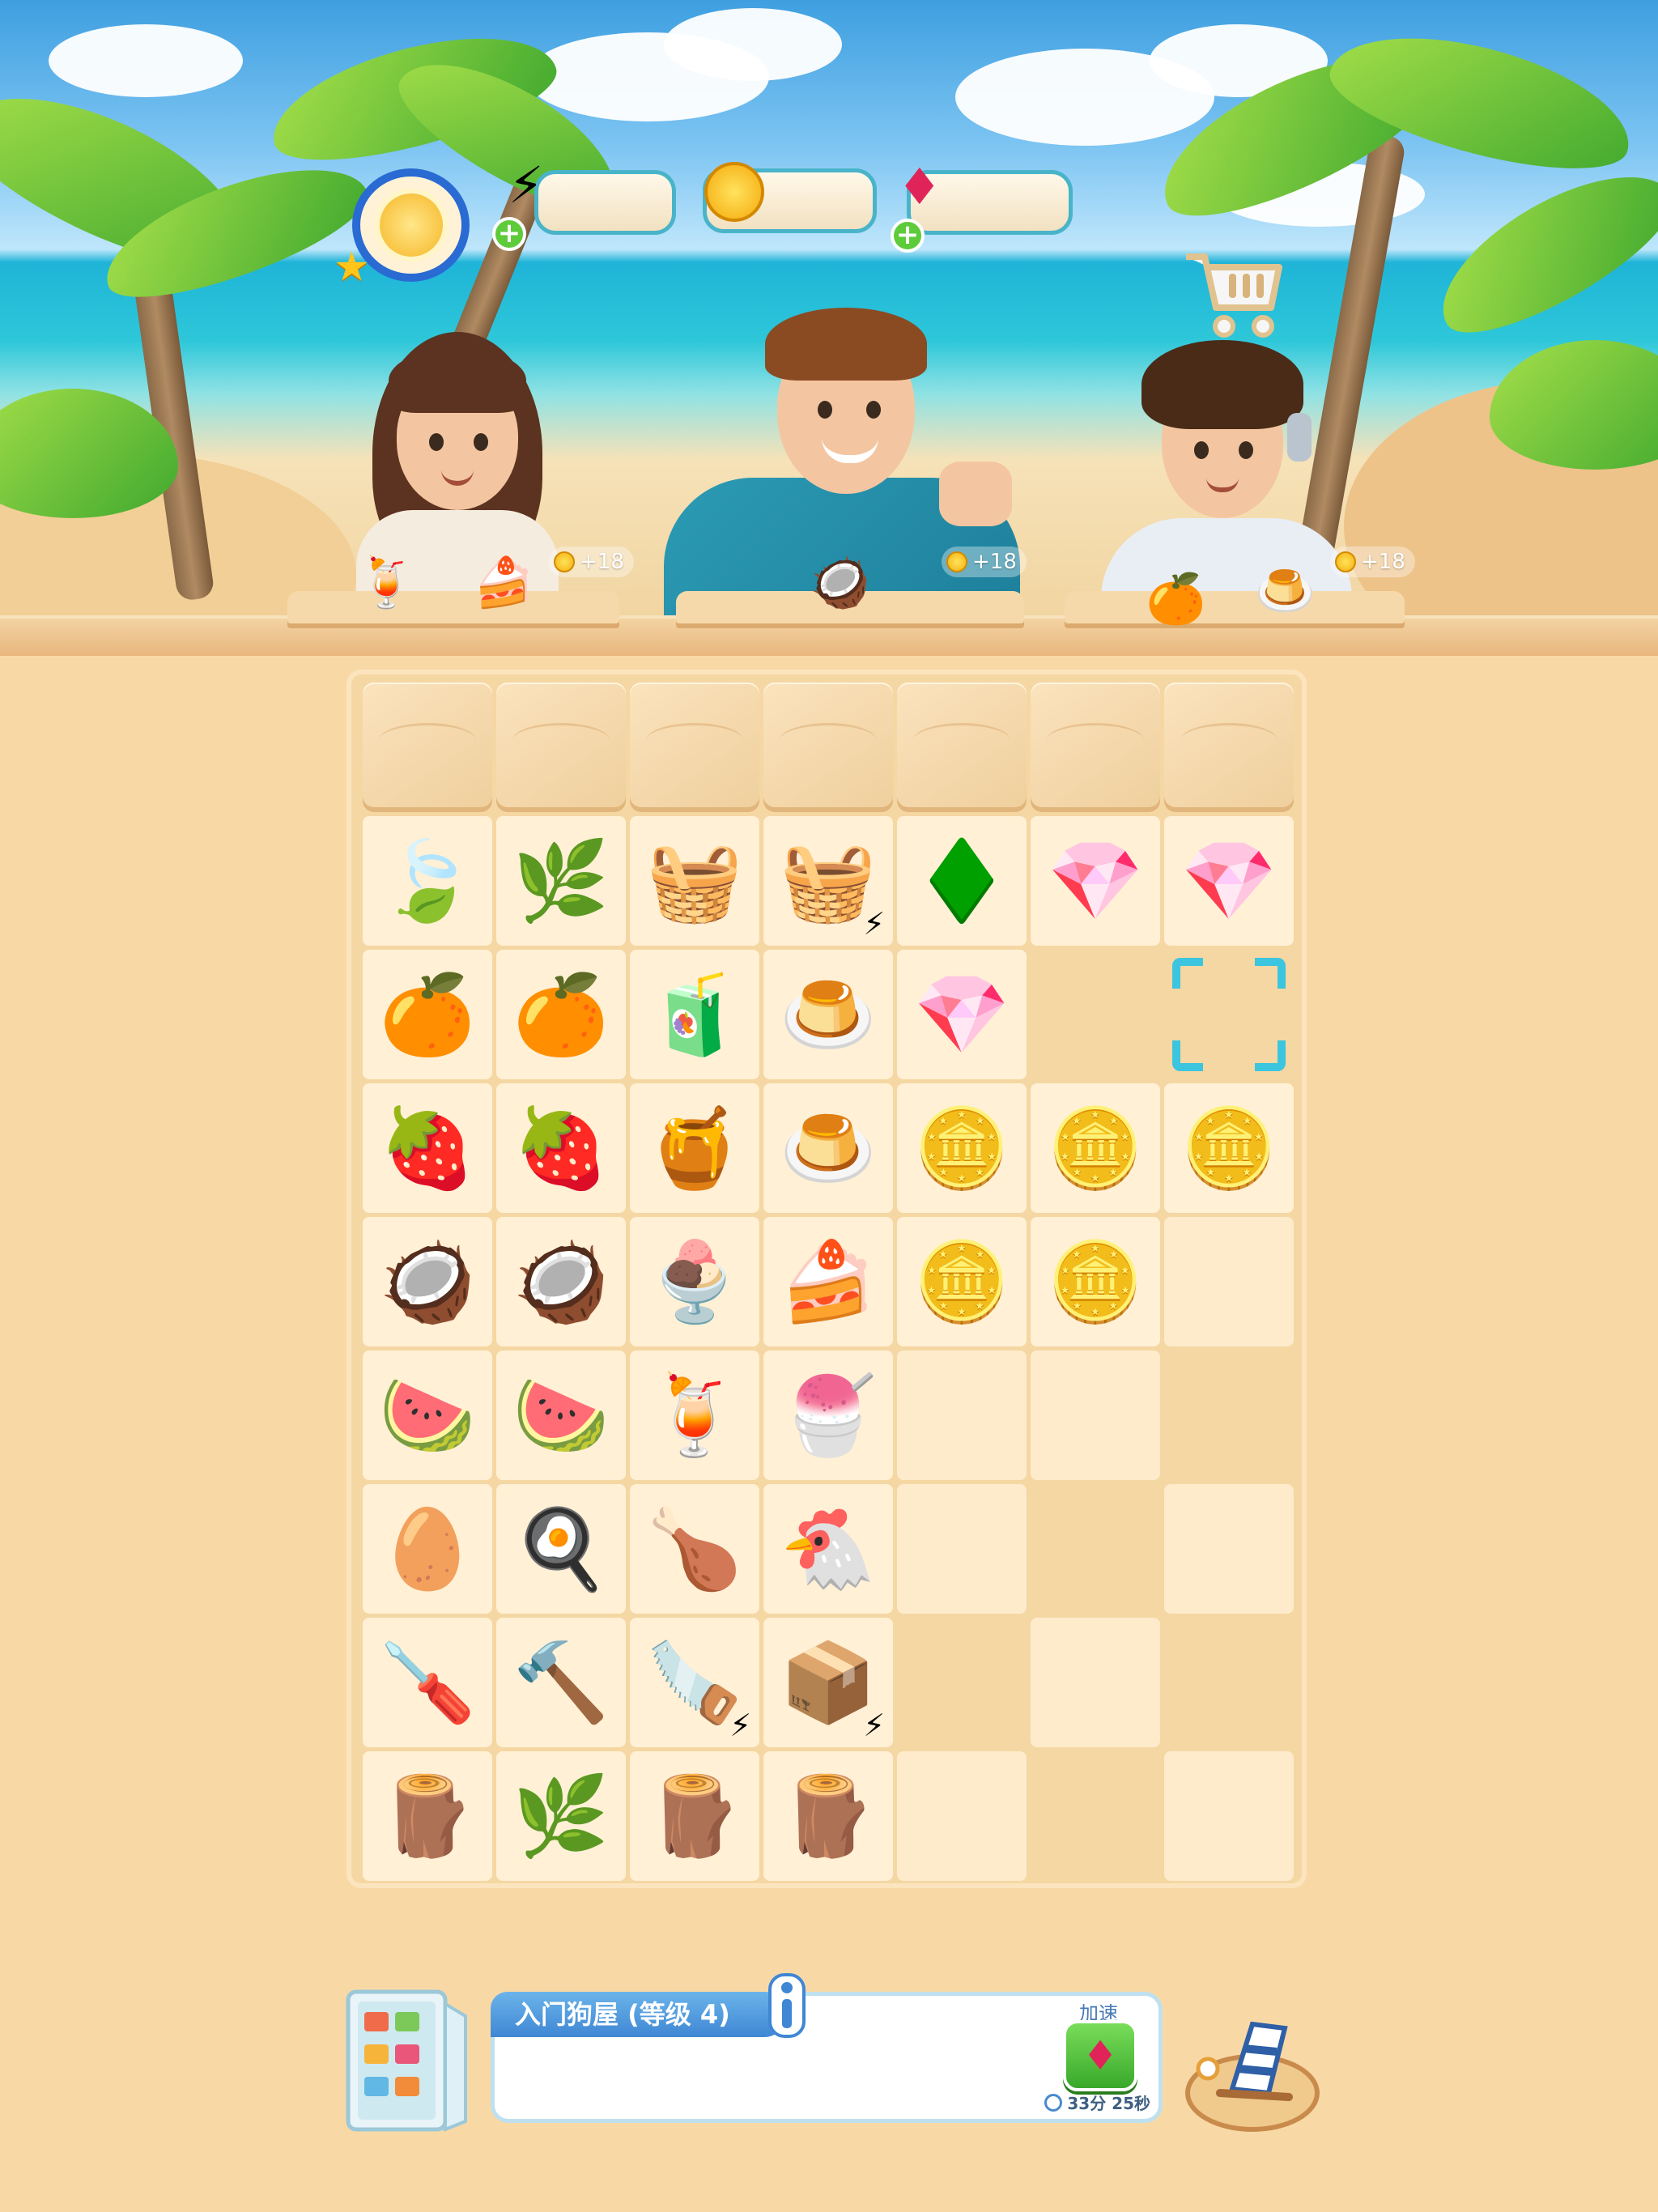 The width and height of the screenshot is (1658, 2212). I want to click on add-gems-button: +, so click(908, 236).